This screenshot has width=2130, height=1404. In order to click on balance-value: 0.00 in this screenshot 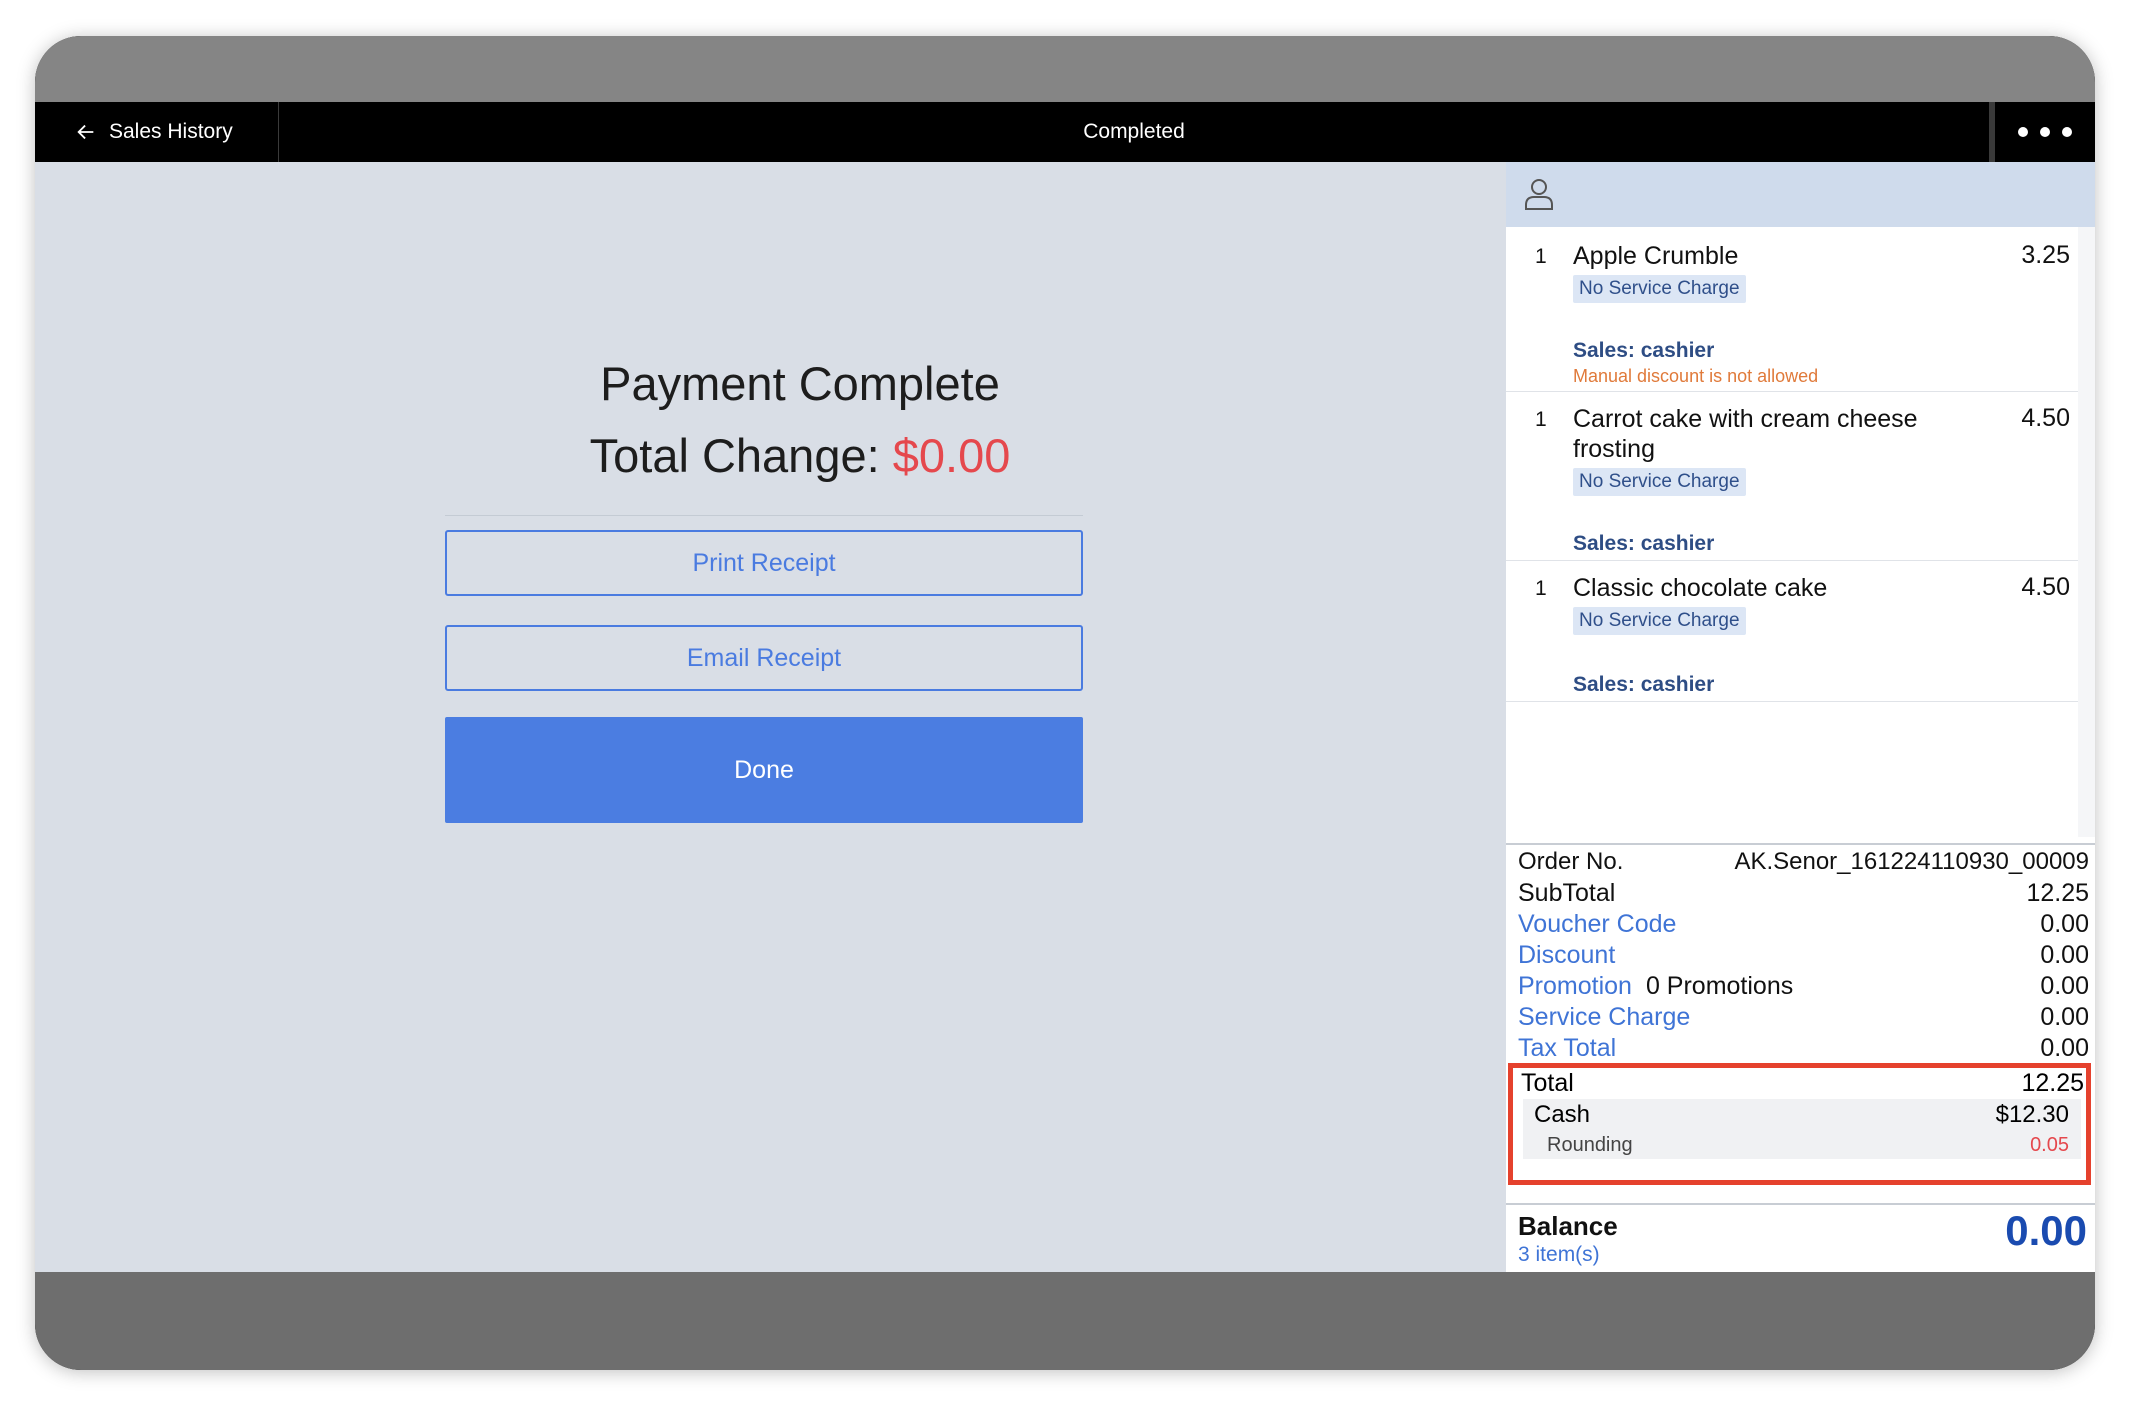, I will do `click(2046, 1230)`.